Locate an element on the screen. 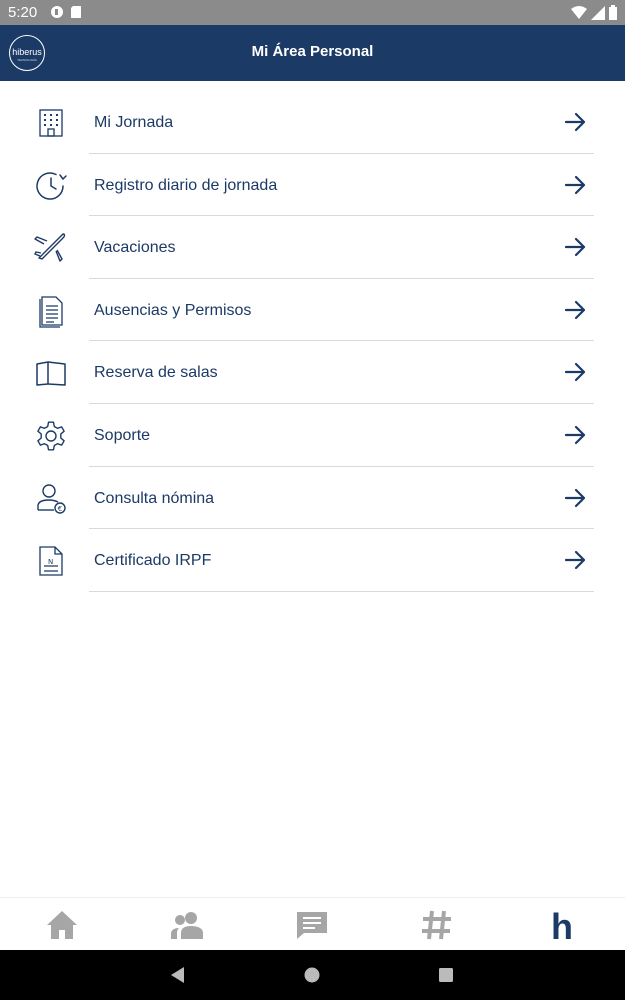 The image size is (625, 1000). system-navigation-bar is located at coordinates (312, 975).